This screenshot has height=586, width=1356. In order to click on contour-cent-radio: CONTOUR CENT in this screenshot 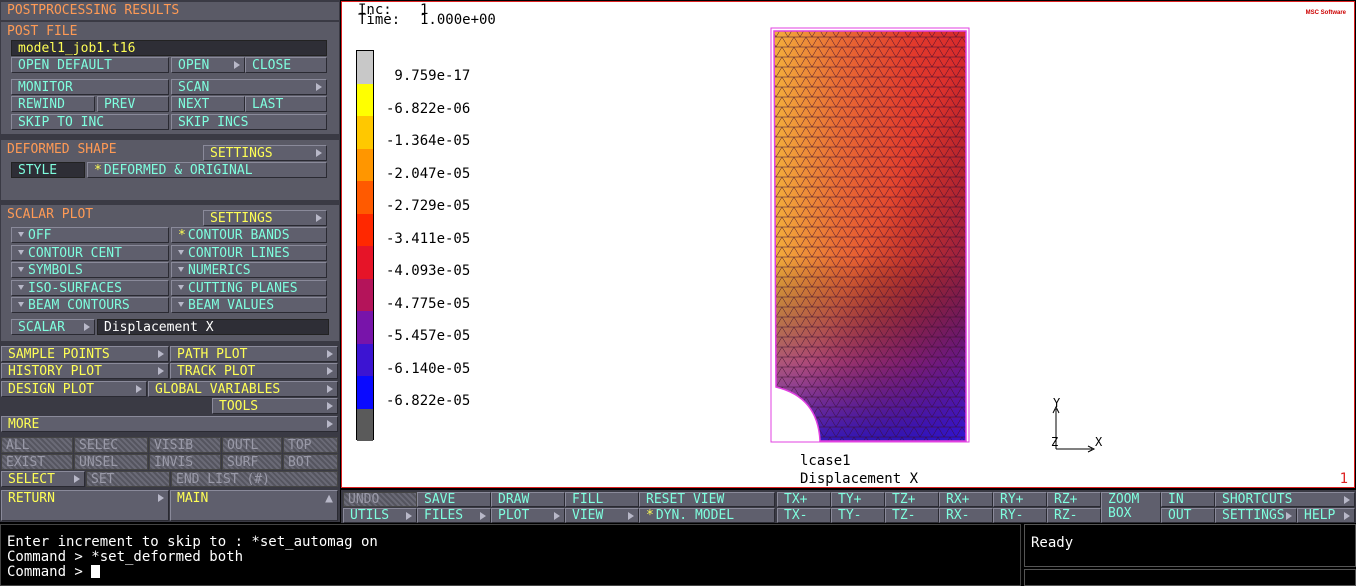, I will do `click(90, 253)`.